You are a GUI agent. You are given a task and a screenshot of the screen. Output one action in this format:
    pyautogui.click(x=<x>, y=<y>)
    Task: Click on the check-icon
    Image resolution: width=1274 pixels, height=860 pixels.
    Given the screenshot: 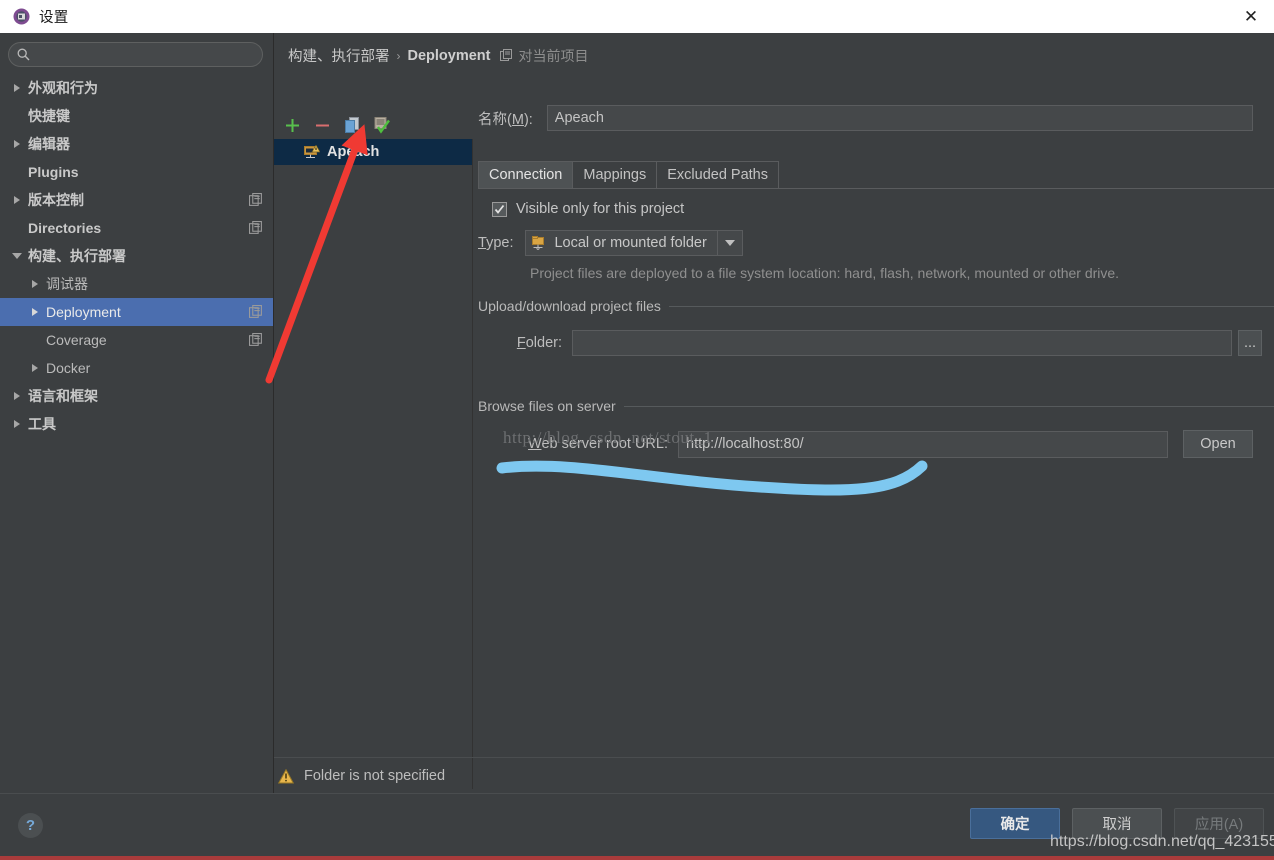 What is the action you would take?
    pyautogui.click(x=499, y=209)
    